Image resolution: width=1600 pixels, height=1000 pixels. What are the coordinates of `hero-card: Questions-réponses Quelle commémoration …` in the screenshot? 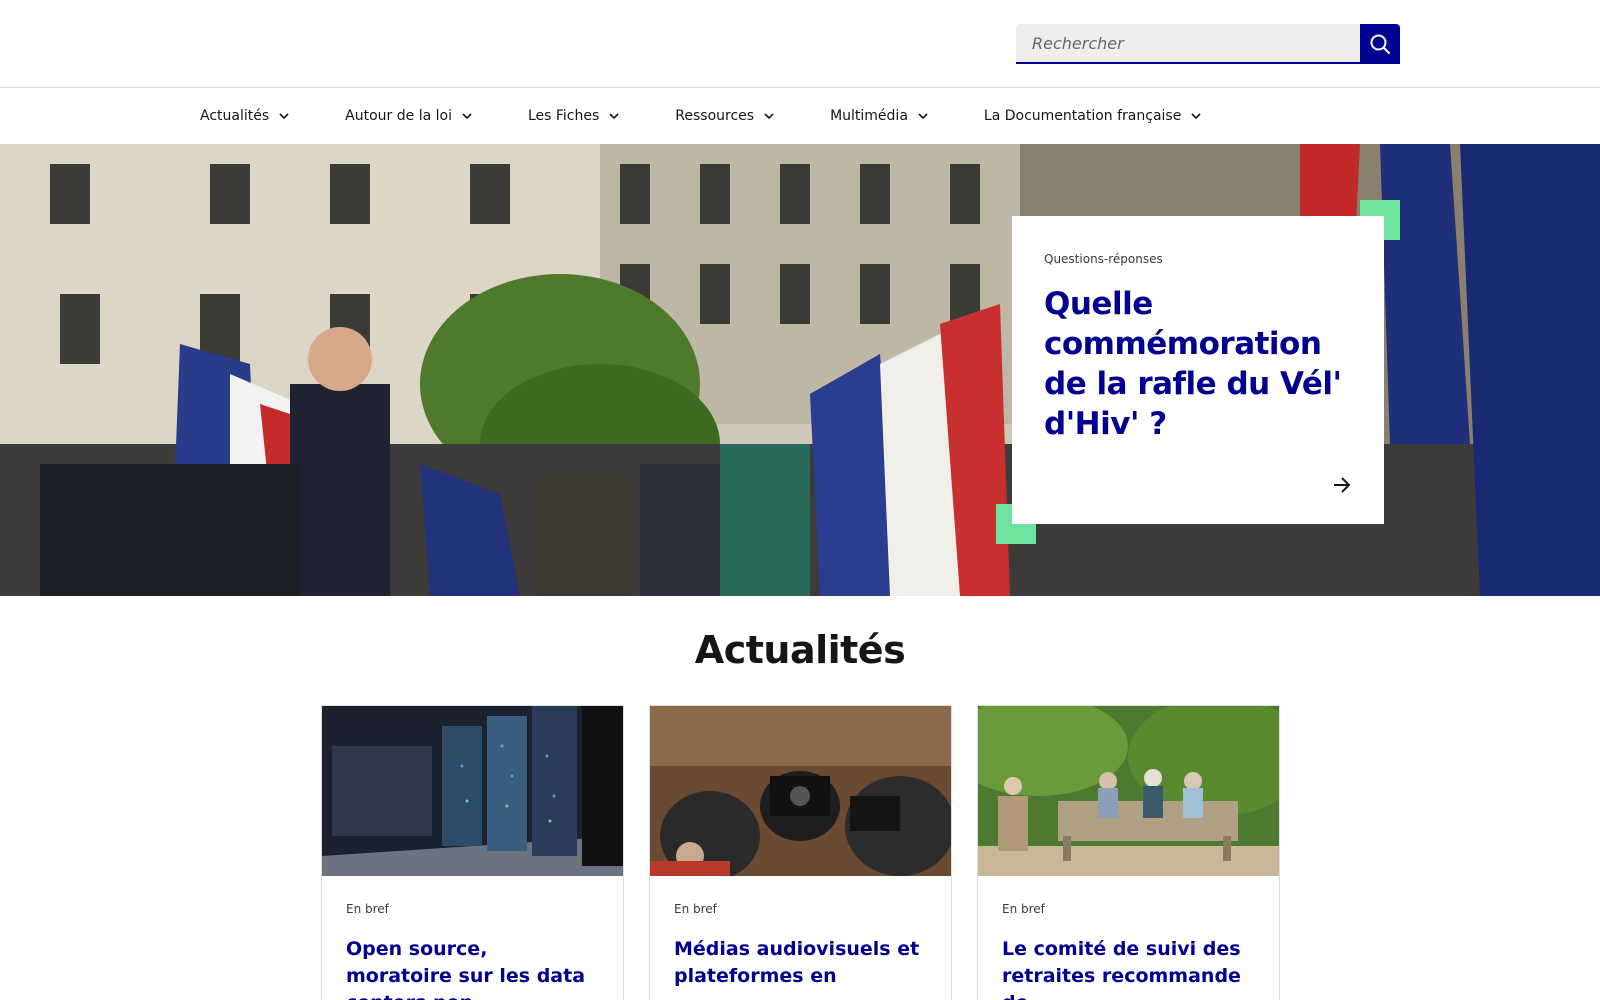 It's located at (1198, 370).